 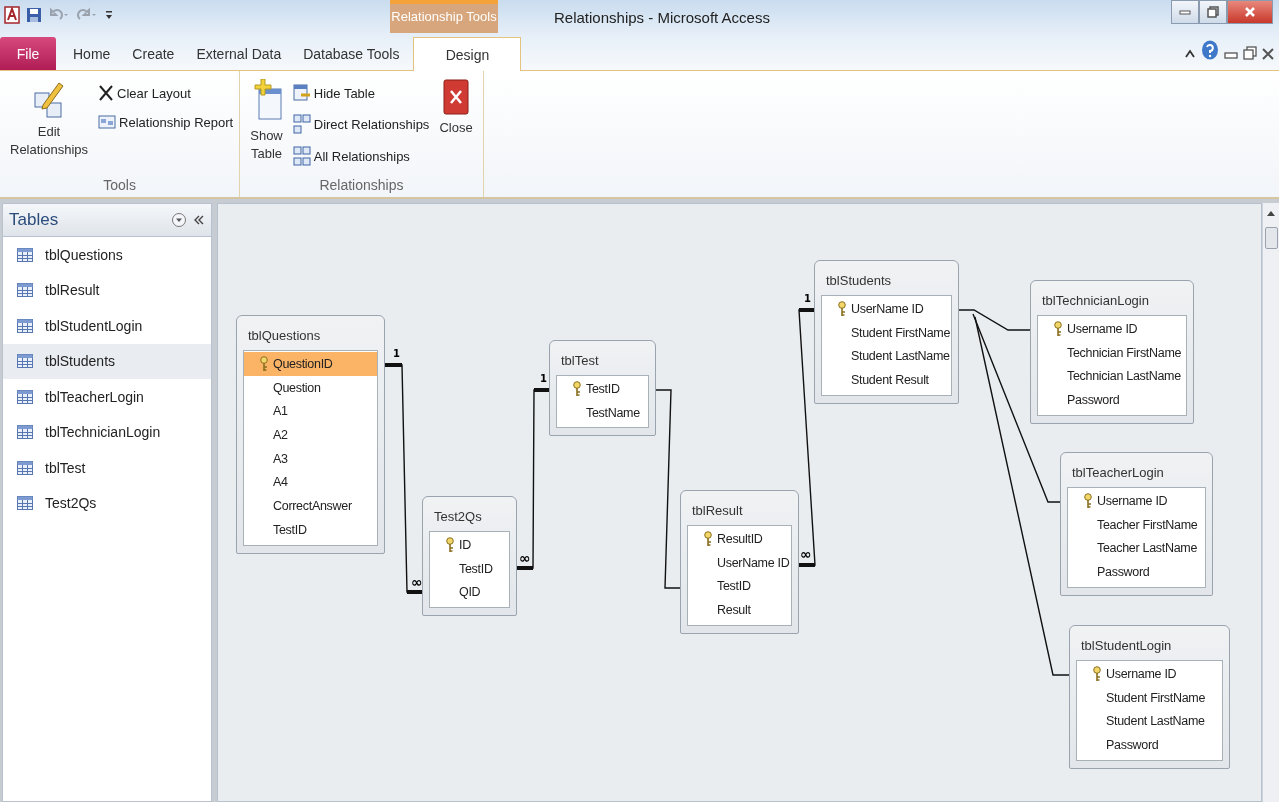 What do you see at coordinates (351, 53) in the screenshot?
I see `ribbon-tab: Database Tools` at bounding box center [351, 53].